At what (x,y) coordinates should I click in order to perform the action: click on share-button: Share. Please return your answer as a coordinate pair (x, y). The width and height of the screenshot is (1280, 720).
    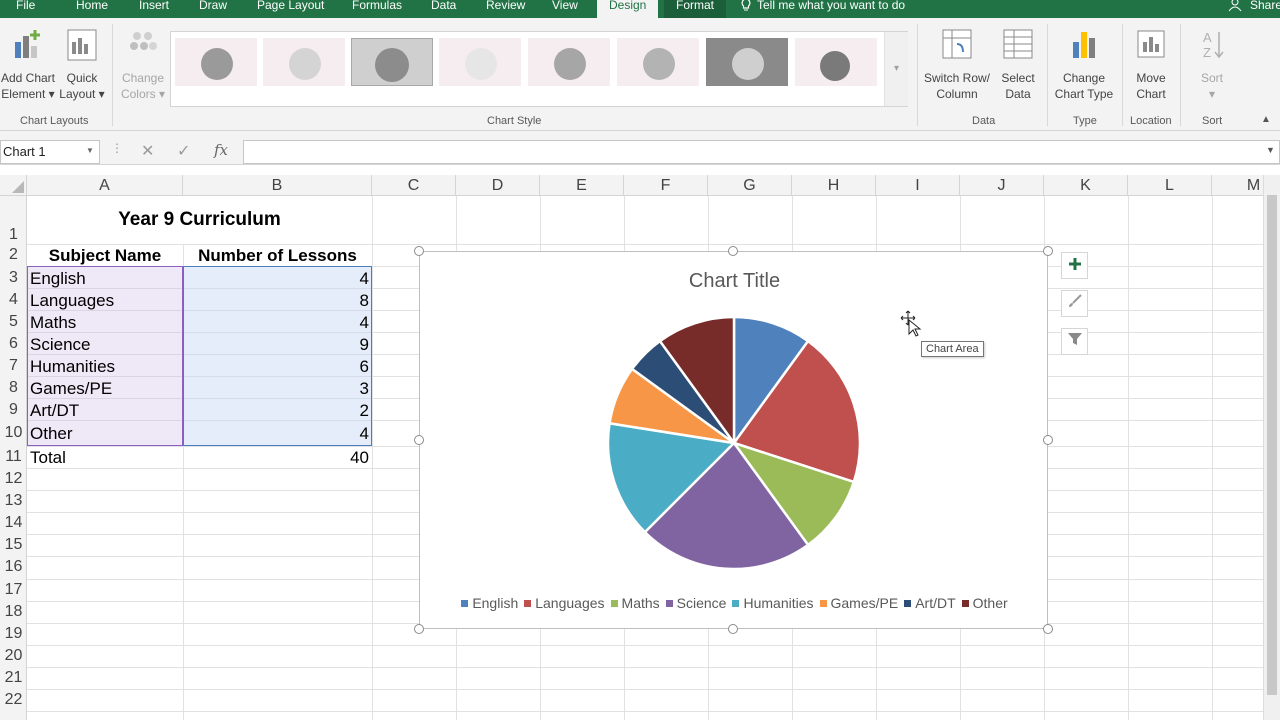
    Looking at the image, I should click on (1265, 9).